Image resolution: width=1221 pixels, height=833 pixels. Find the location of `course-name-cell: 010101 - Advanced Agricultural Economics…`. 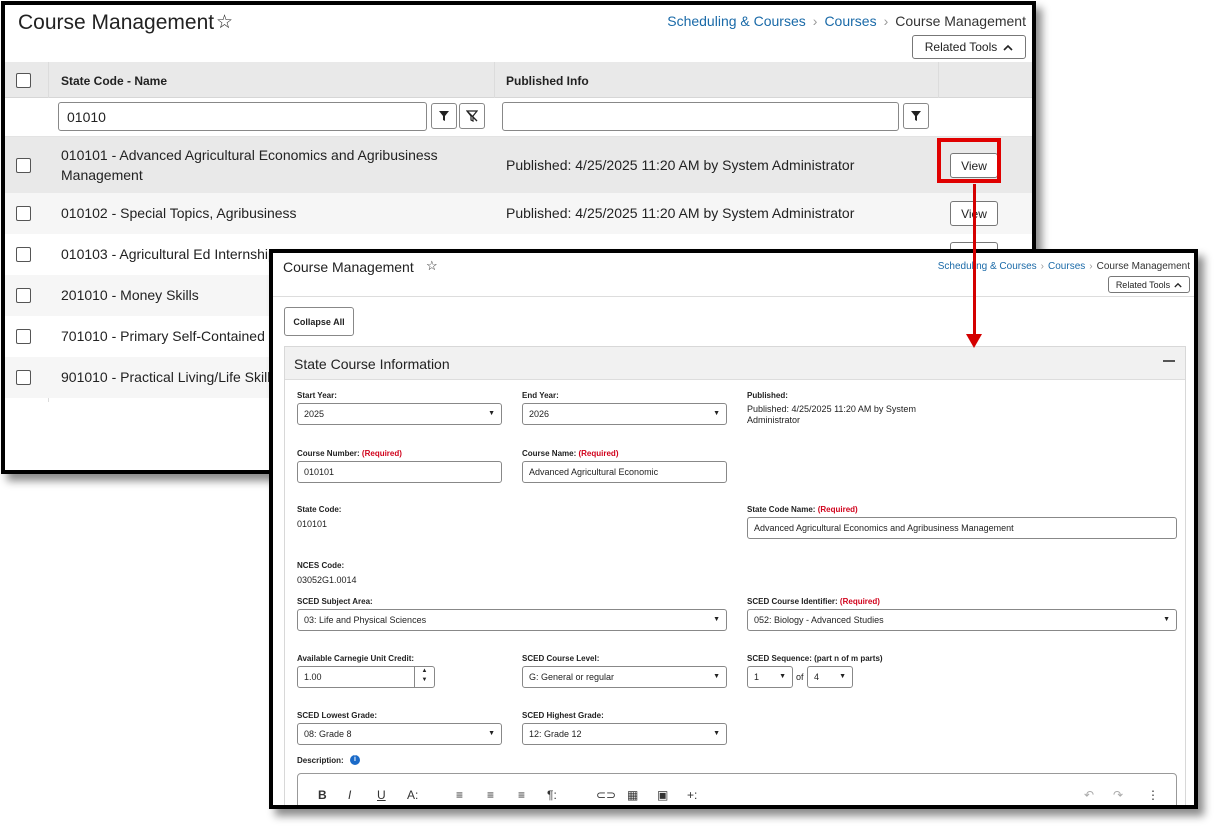

course-name-cell: 010101 - Advanced Agricultural Economics… is located at coordinates (271, 165).